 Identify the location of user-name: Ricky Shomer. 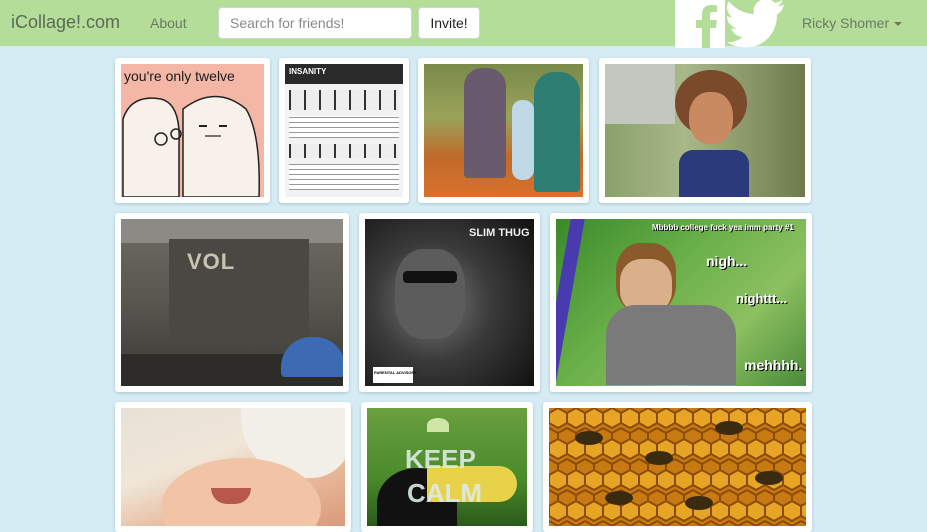
(846, 23).